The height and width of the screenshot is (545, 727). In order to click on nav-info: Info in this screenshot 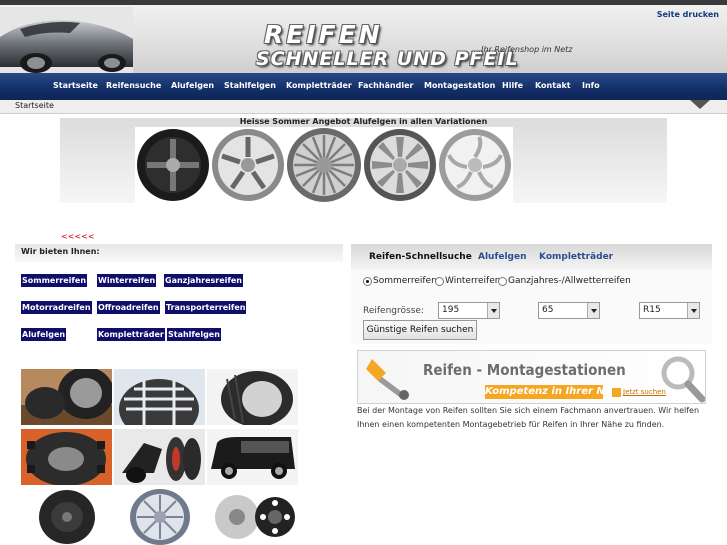, I will do `click(591, 85)`.